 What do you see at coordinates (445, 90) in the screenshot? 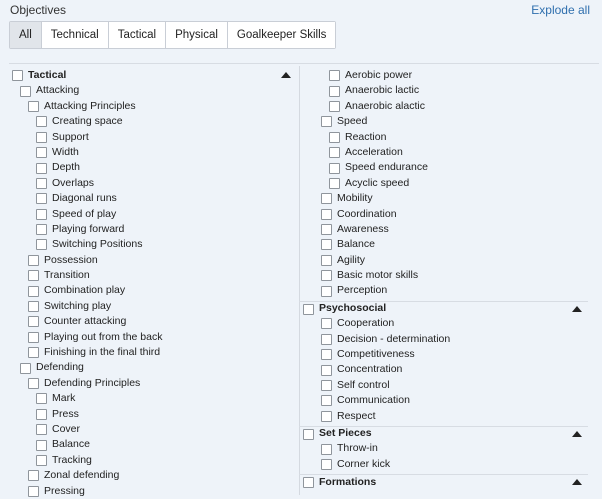
I see `objective-item-anaerobic-lactic: Anaerobic lactic` at bounding box center [445, 90].